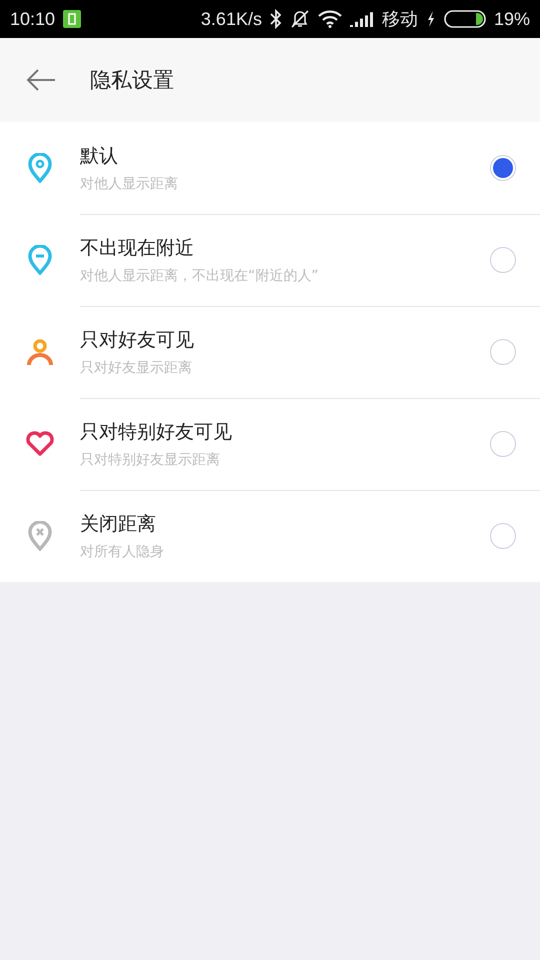 Image resolution: width=540 pixels, height=960 pixels. I want to click on battery-icon, so click(465, 19).